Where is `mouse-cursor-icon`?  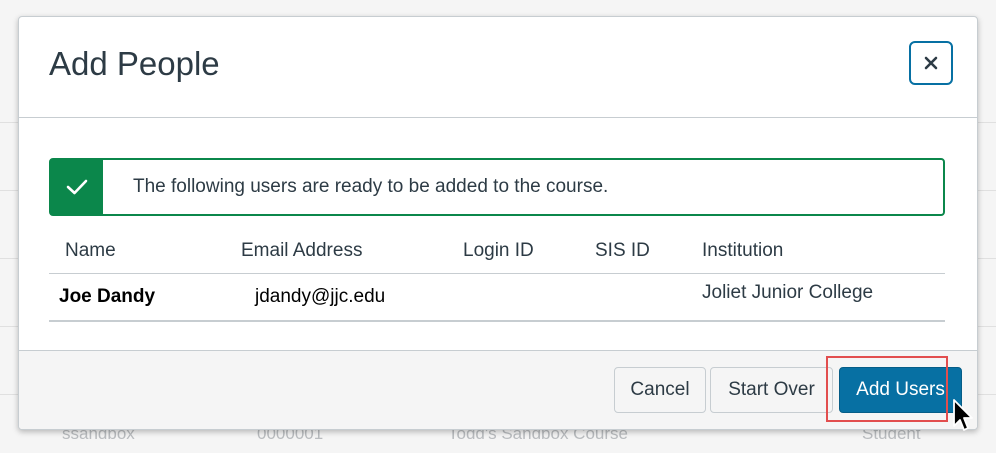
mouse-cursor-icon is located at coordinates (963, 415).